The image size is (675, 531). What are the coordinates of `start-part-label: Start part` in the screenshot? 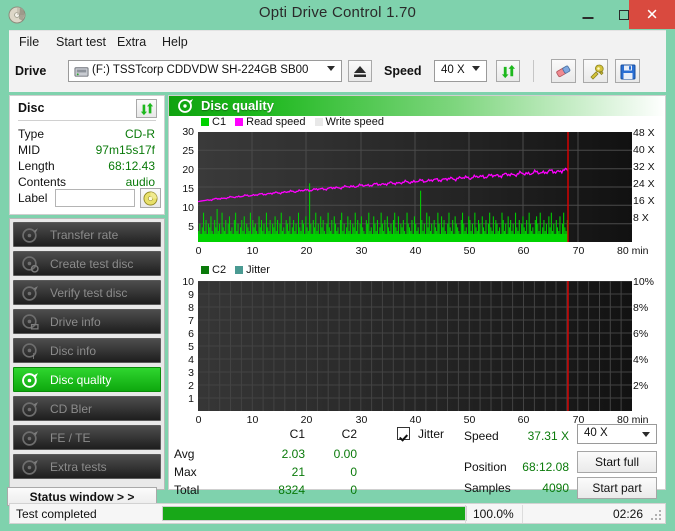 It's located at (617, 488).